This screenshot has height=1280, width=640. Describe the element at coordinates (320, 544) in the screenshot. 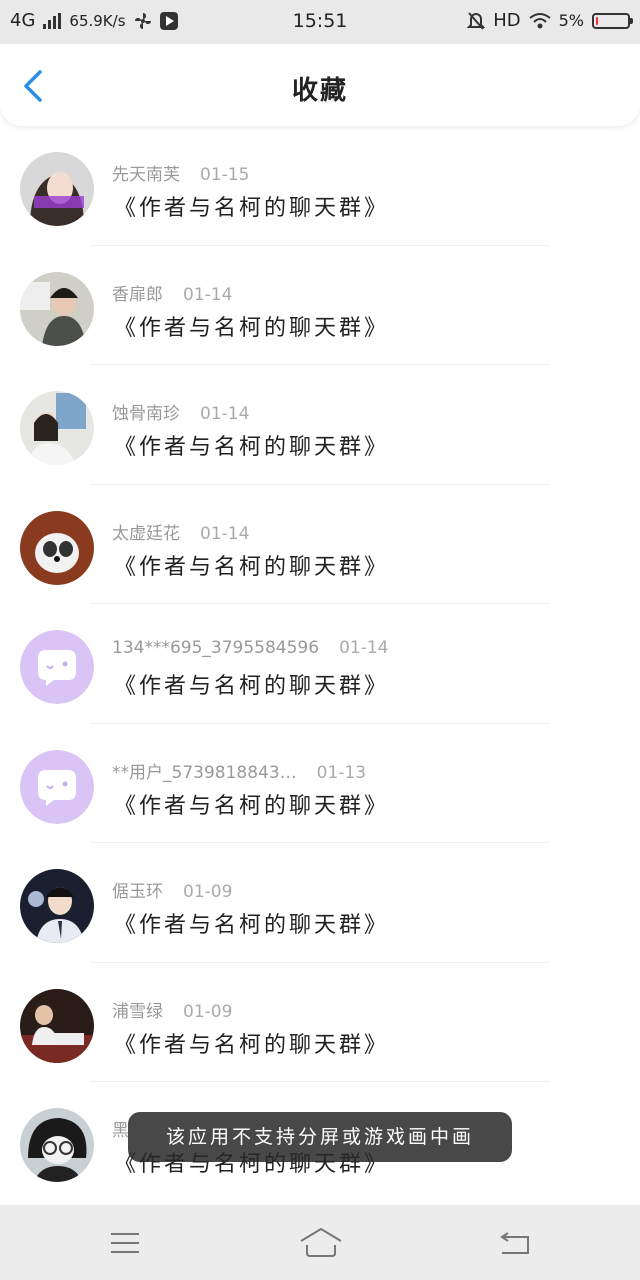

I see `list-item: 太虚廷花 01-14 《作者与名柯的聊天群》` at that location.